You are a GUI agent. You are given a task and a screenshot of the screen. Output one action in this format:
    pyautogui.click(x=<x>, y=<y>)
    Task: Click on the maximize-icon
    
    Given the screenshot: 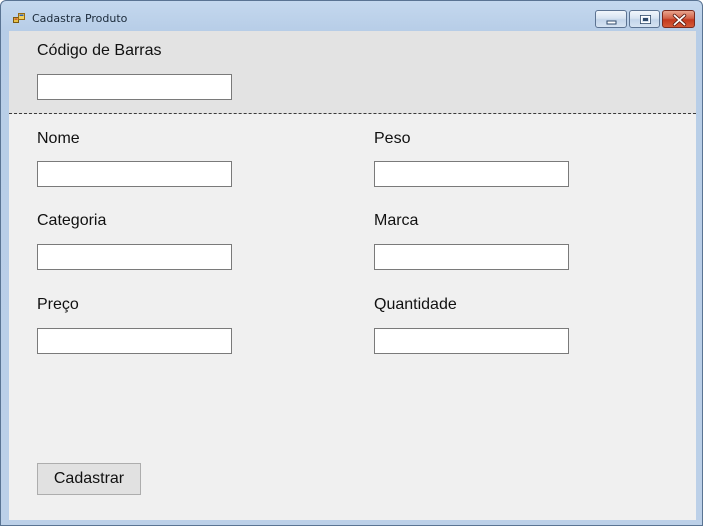 What is the action you would take?
    pyautogui.click(x=645, y=19)
    